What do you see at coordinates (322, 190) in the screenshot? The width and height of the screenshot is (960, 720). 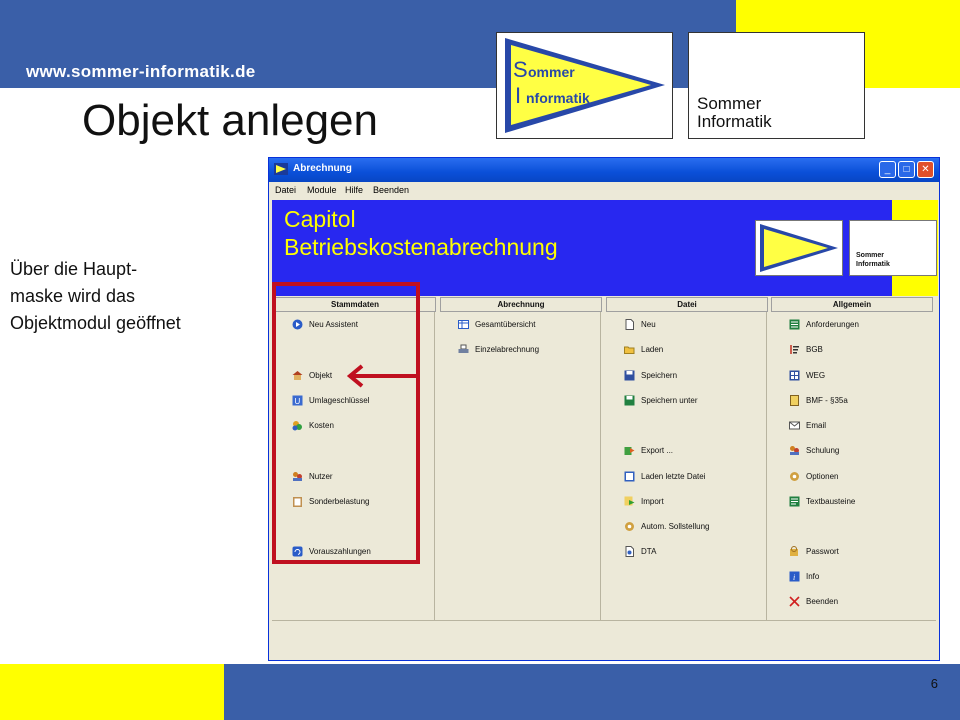 I see `menu-module: Module` at bounding box center [322, 190].